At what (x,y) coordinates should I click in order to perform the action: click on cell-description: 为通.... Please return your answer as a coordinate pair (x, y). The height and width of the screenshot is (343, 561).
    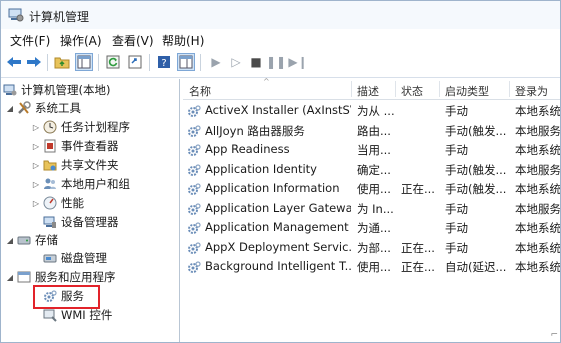
    Looking at the image, I should click on (374, 228).